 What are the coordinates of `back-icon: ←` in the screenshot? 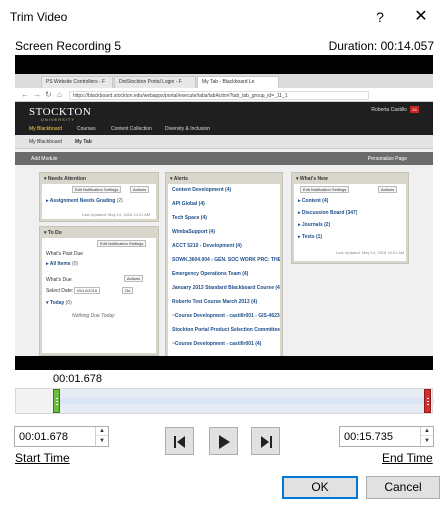 It's located at (25, 94).